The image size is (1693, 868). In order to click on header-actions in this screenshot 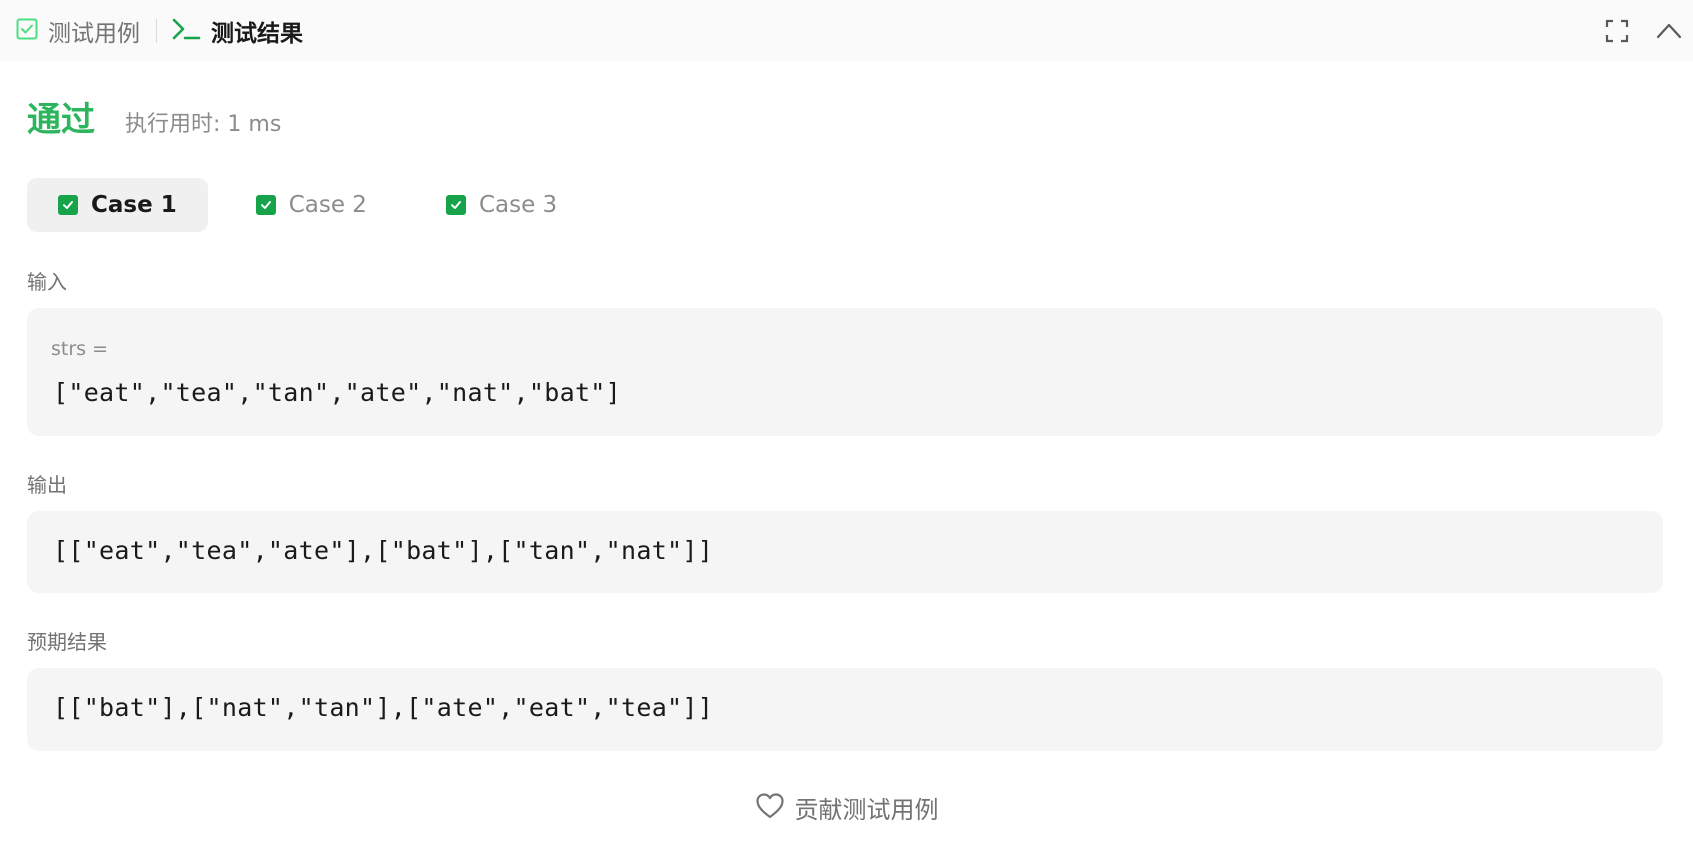, I will do `click(1644, 31)`.